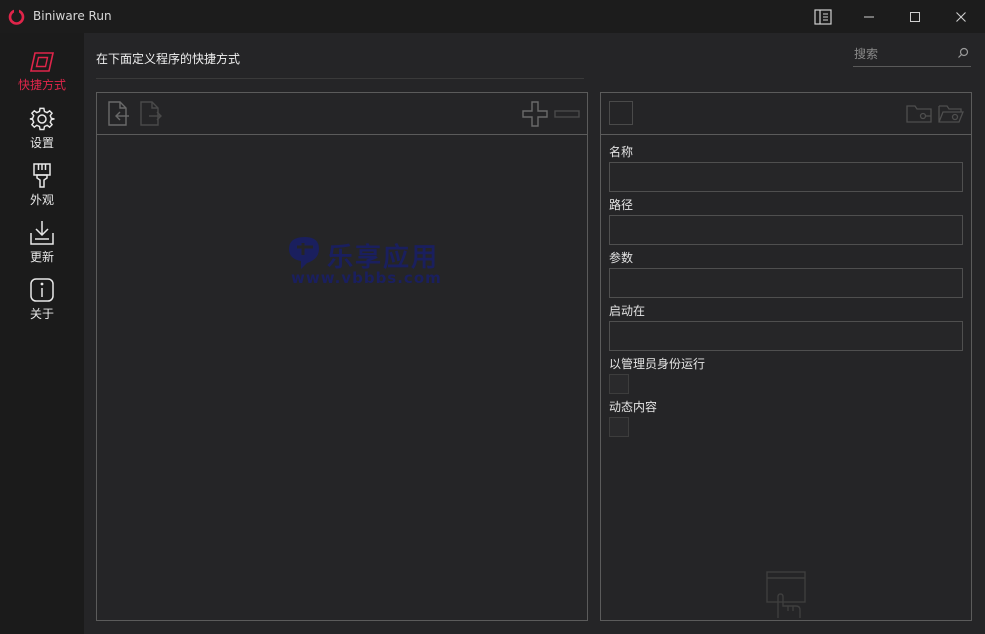 This screenshot has width=985, height=634. What do you see at coordinates (786, 283) in the screenshot?
I see `params-field` at bounding box center [786, 283].